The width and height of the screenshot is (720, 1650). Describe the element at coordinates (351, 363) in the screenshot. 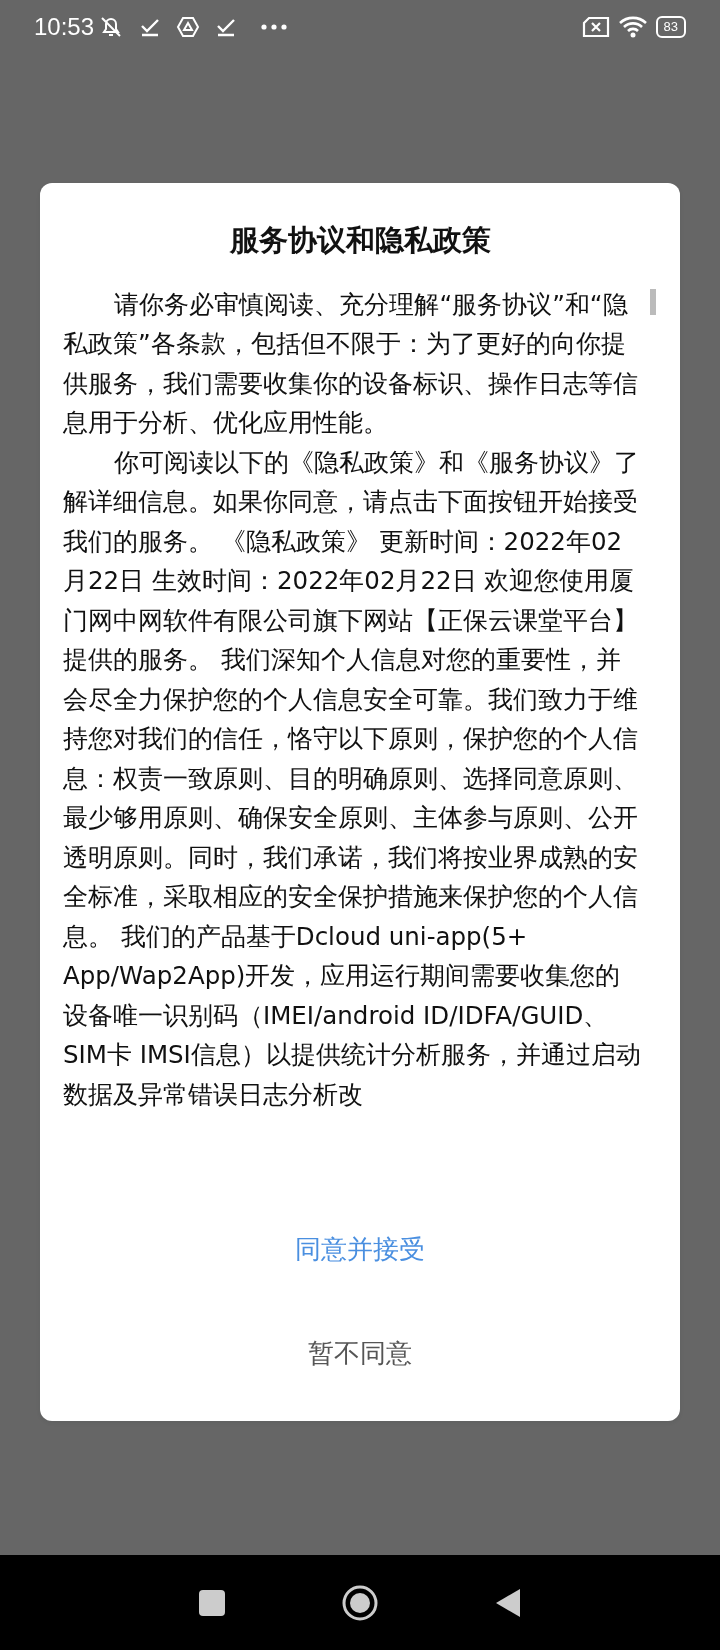

I see `agreement-paragraph: 请你务必审慎阅读、充分理解“服务协议”和“隐私政策”各条款，包括但不限于：为了更好的向你提供服务，我们需要收集你的设备标识、操作日志等信息用于分析、优化应用性能。` at that location.